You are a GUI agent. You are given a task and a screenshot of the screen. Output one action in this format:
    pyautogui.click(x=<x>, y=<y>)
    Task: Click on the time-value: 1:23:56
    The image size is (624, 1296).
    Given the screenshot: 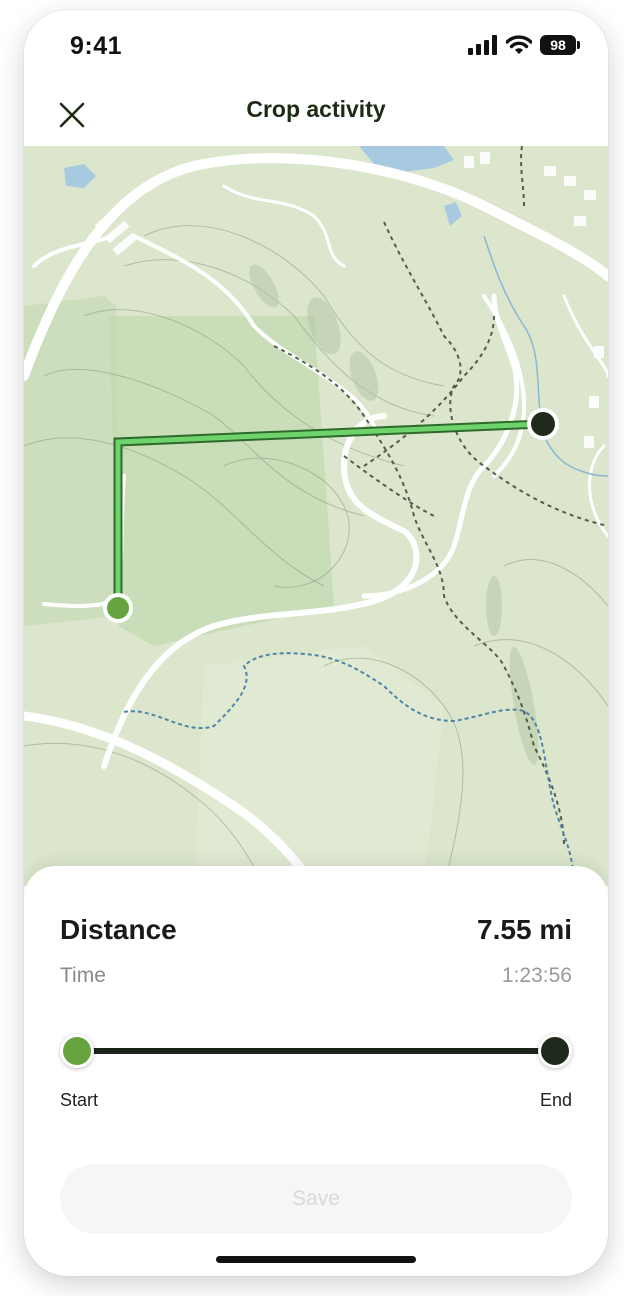 What is the action you would take?
    pyautogui.click(x=536, y=975)
    